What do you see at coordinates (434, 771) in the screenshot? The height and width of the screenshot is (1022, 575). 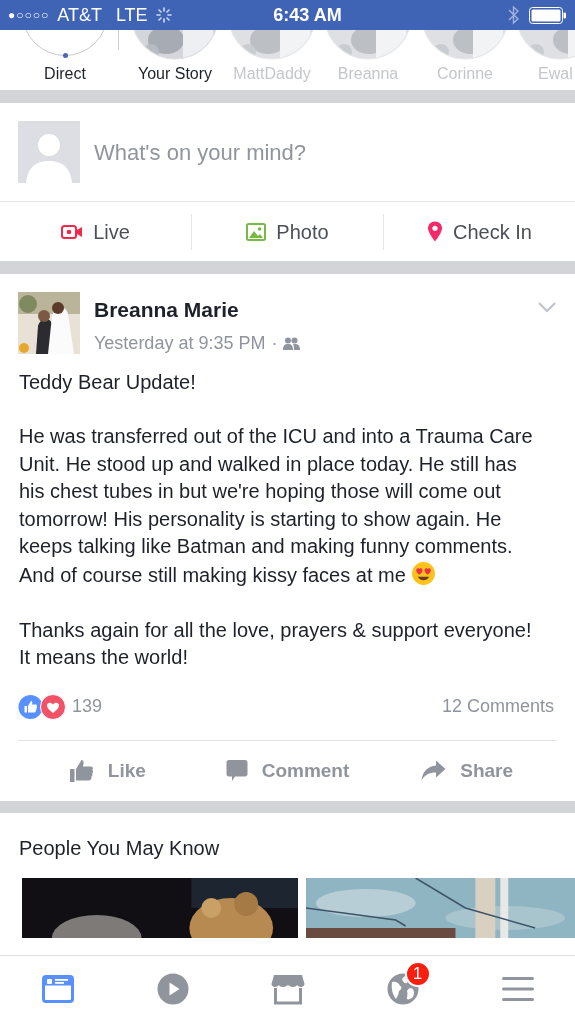 I see `share-arrow-icon` at bounding box center [434, 771].